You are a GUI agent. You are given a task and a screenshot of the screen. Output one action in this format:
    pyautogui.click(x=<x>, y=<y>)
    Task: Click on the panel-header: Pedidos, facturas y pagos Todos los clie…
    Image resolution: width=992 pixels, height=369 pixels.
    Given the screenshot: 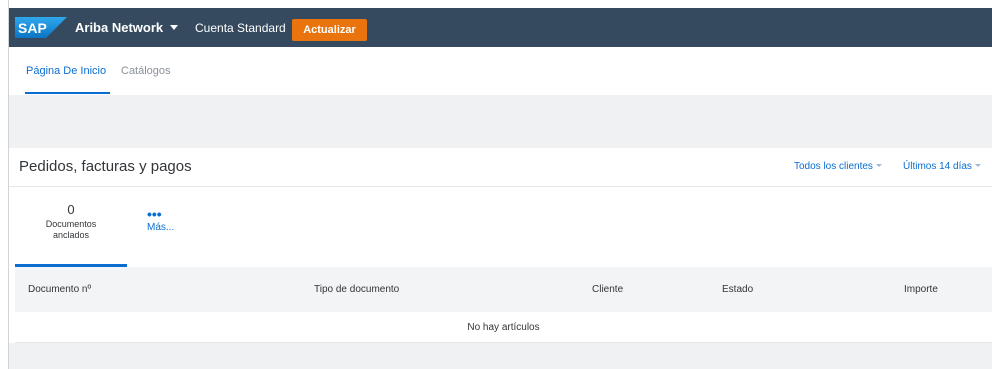 What is the action you would take?
    pyautogui.click(x=500, y=167)
    